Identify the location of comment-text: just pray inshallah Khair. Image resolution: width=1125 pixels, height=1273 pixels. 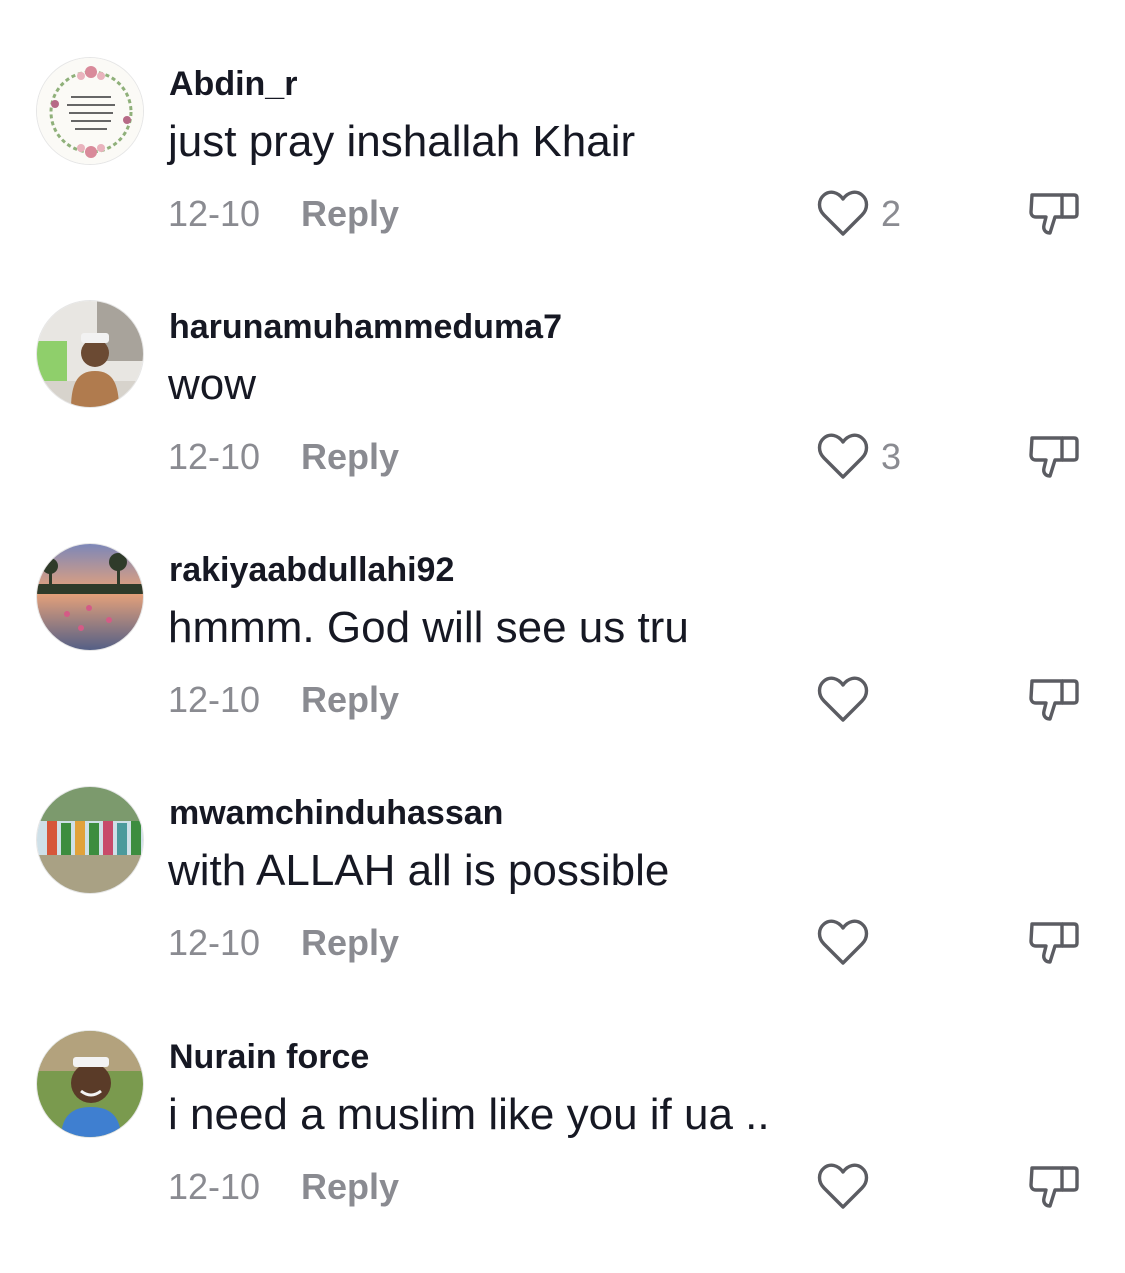
(402, 141).